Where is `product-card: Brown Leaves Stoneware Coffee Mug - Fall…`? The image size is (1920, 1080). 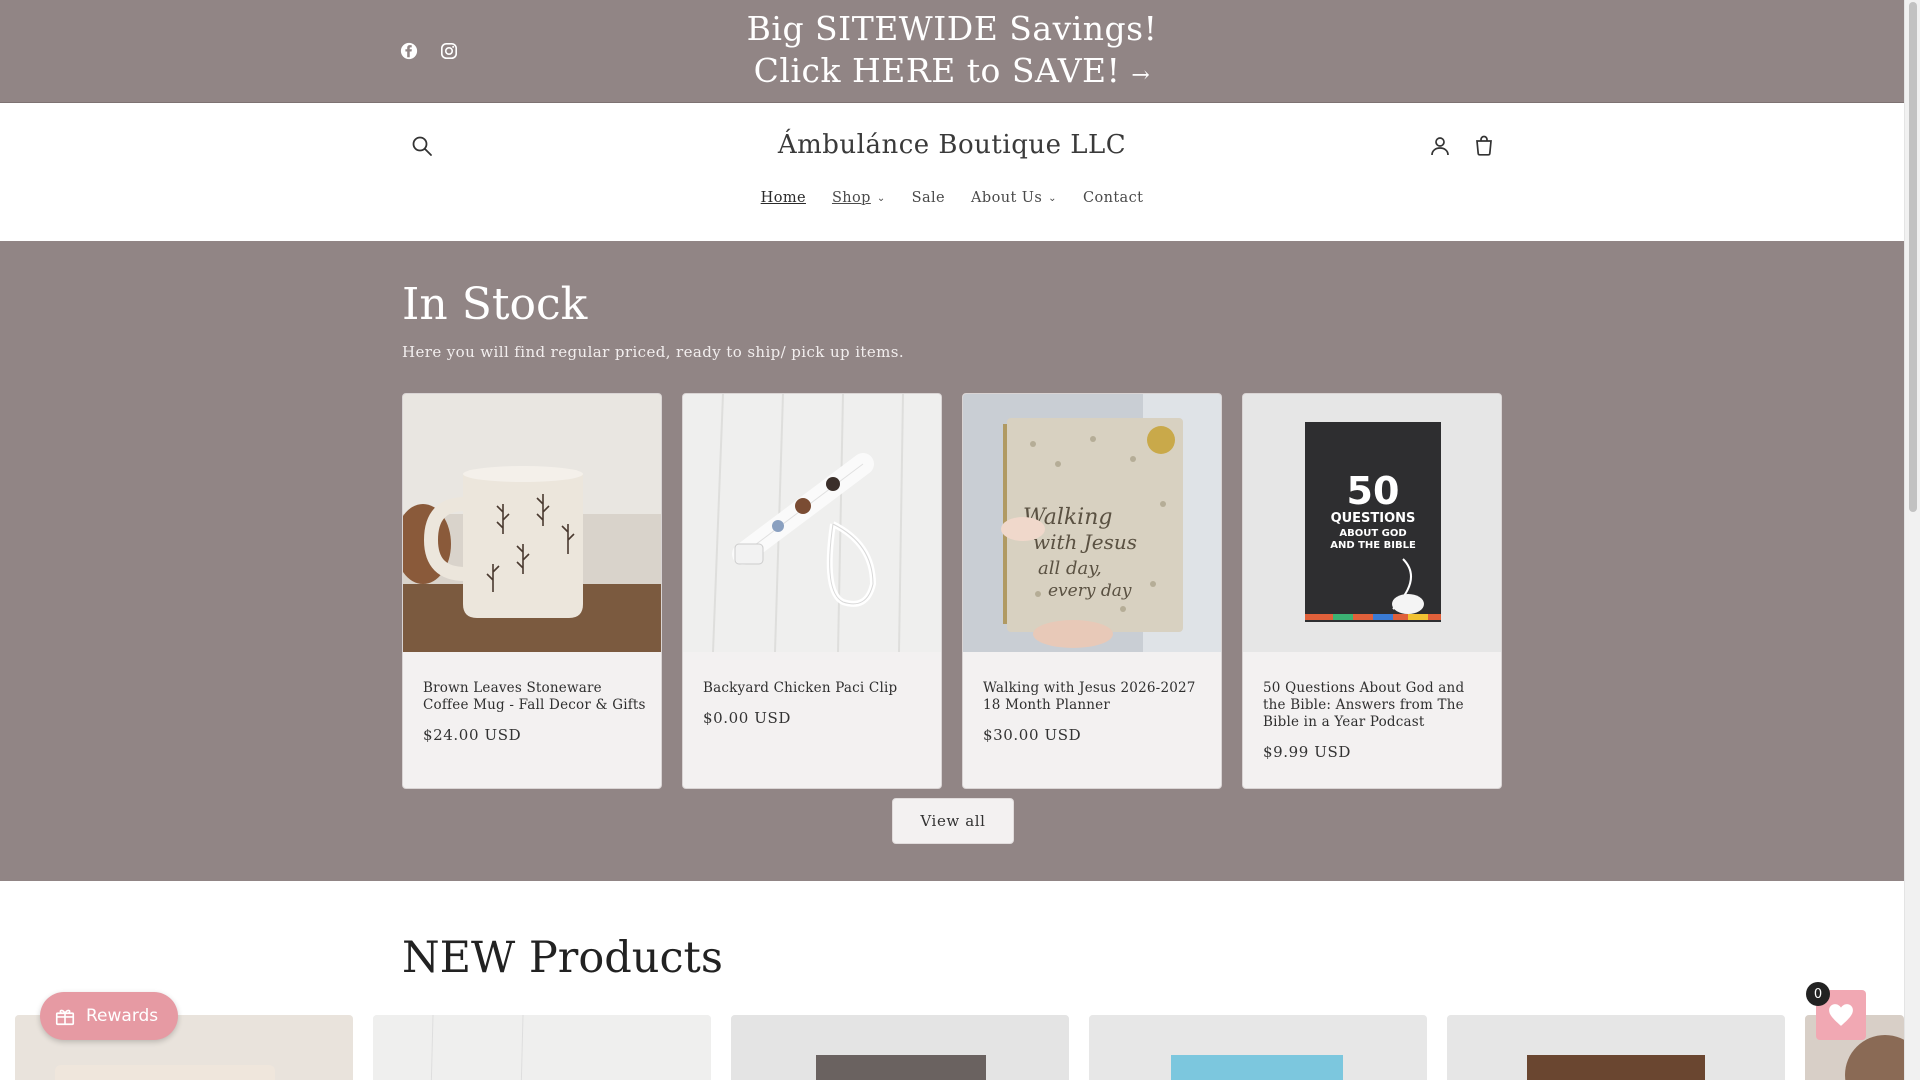 product-card: Brown Leaves Stoneware Coffee Mug - Fall… is located at coordinates (532, 591).